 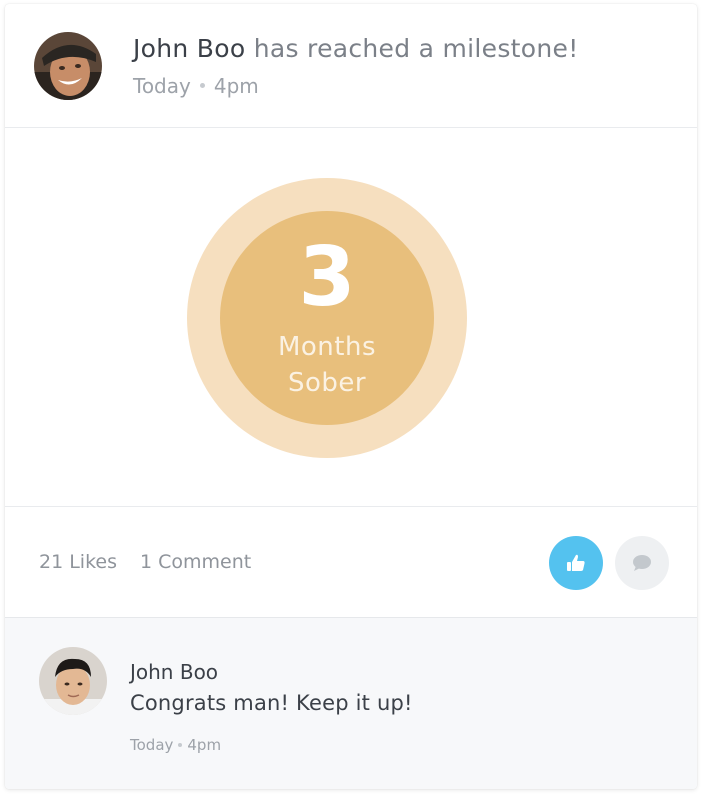 What do you see at coordinates (175, 745) in the screenshot?
I see `comment-meta: Today 4pm` at bounding box center [175, 745].